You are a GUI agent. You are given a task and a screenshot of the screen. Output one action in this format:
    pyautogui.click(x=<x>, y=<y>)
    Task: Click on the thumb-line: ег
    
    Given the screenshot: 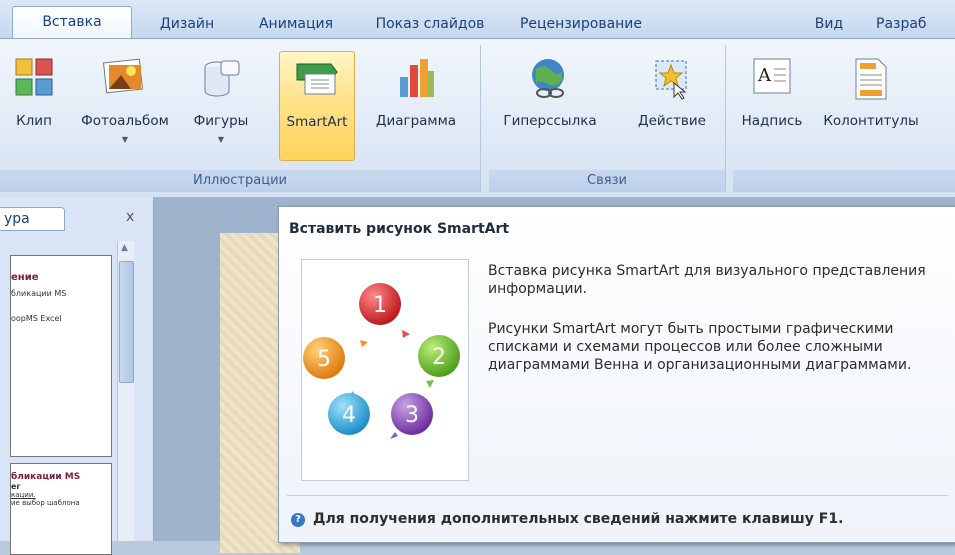 What is the action you would take?
    pyautogui.click(x=16, y=486)
    